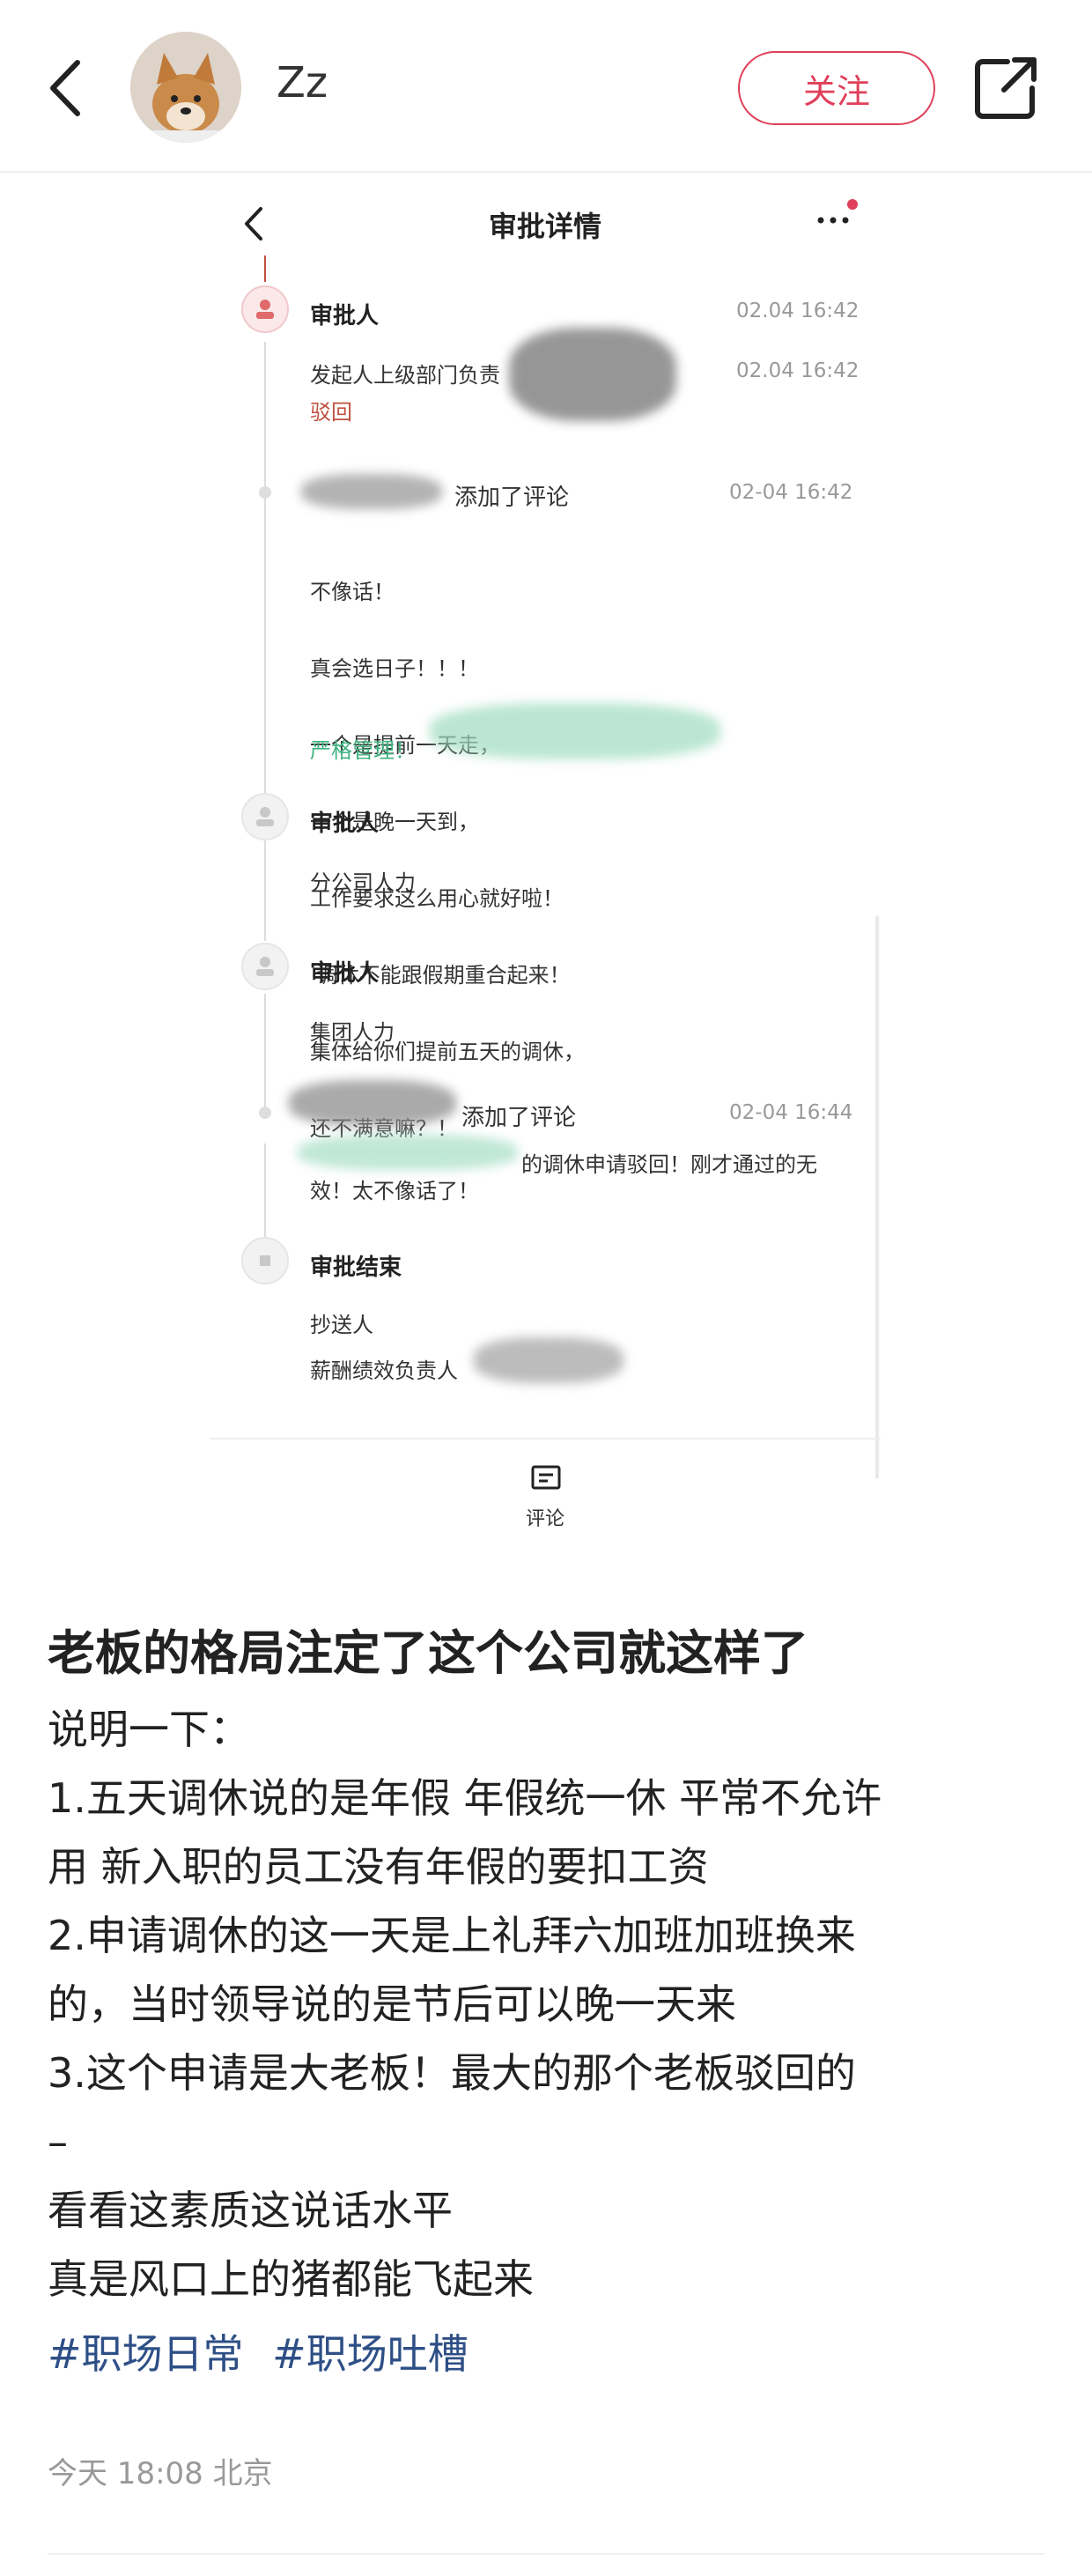  I want to click on timeline-line-text: 分公司人力, so click(363, 882).